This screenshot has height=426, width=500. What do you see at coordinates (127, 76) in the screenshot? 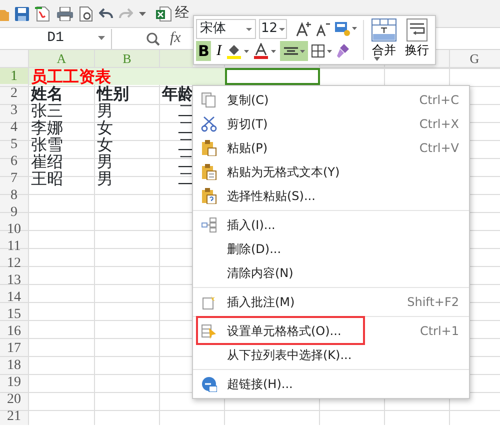
I see `table-cell: 员工工资表` at bounding box center [127, 76].